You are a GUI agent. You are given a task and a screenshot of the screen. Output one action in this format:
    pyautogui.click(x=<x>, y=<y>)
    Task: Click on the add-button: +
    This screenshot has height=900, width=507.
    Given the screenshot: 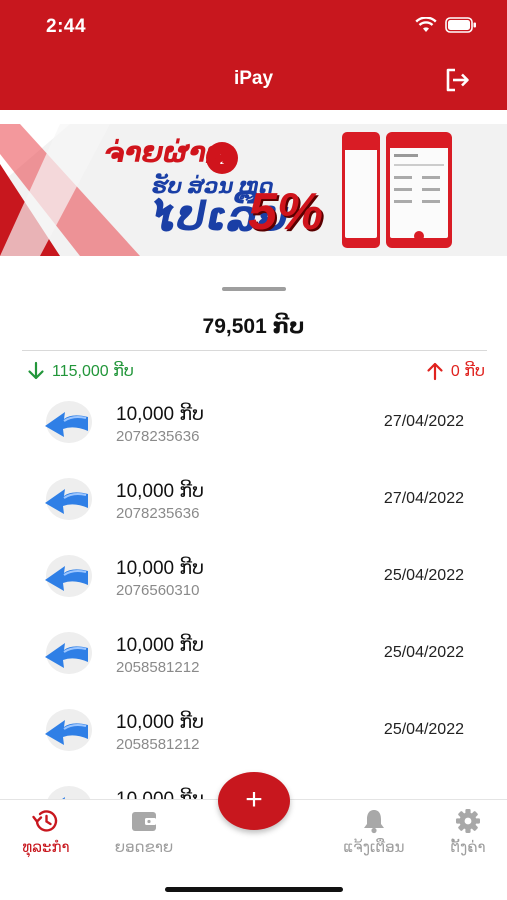 What is the action you would take?
    pyautogui.click(x=254, y=801)
    